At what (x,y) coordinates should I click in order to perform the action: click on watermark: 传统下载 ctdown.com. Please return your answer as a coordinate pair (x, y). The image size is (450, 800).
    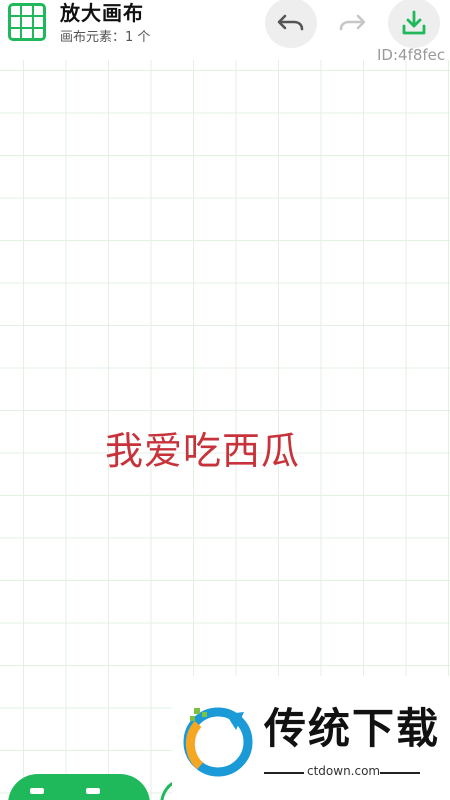
    Looking at the image, I should click on (311, 738).